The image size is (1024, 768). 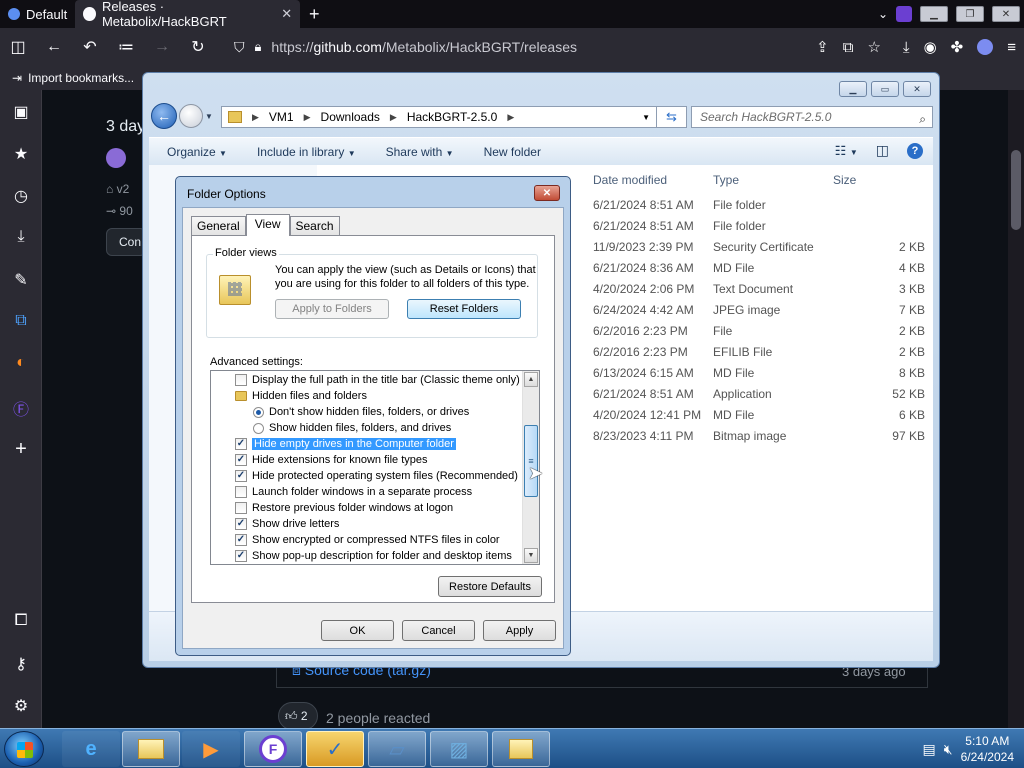 What do you see at coordinates (756, 352) in the screenshot?
I see `file-row: 6/2/2016 2:23 PM EFILIB File 2 KB` at bounding box center [756, 352].